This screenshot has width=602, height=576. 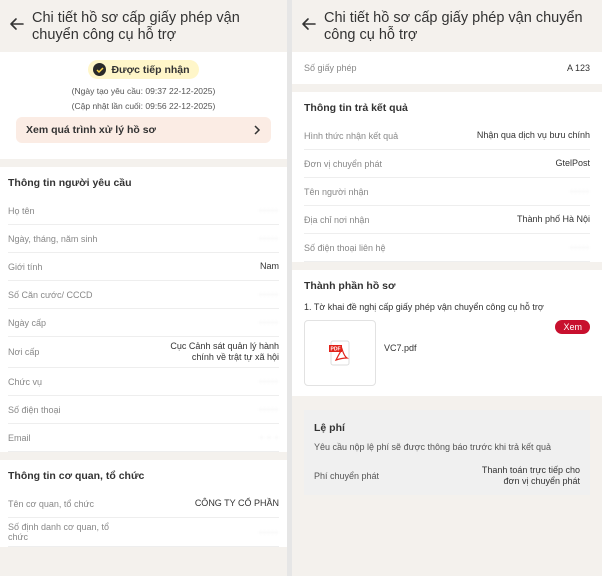 What do you see at coordinates (150, 69) in the screenshot?
I see `status-text: Được tiếp nhận` at bounding box center [150, 69].